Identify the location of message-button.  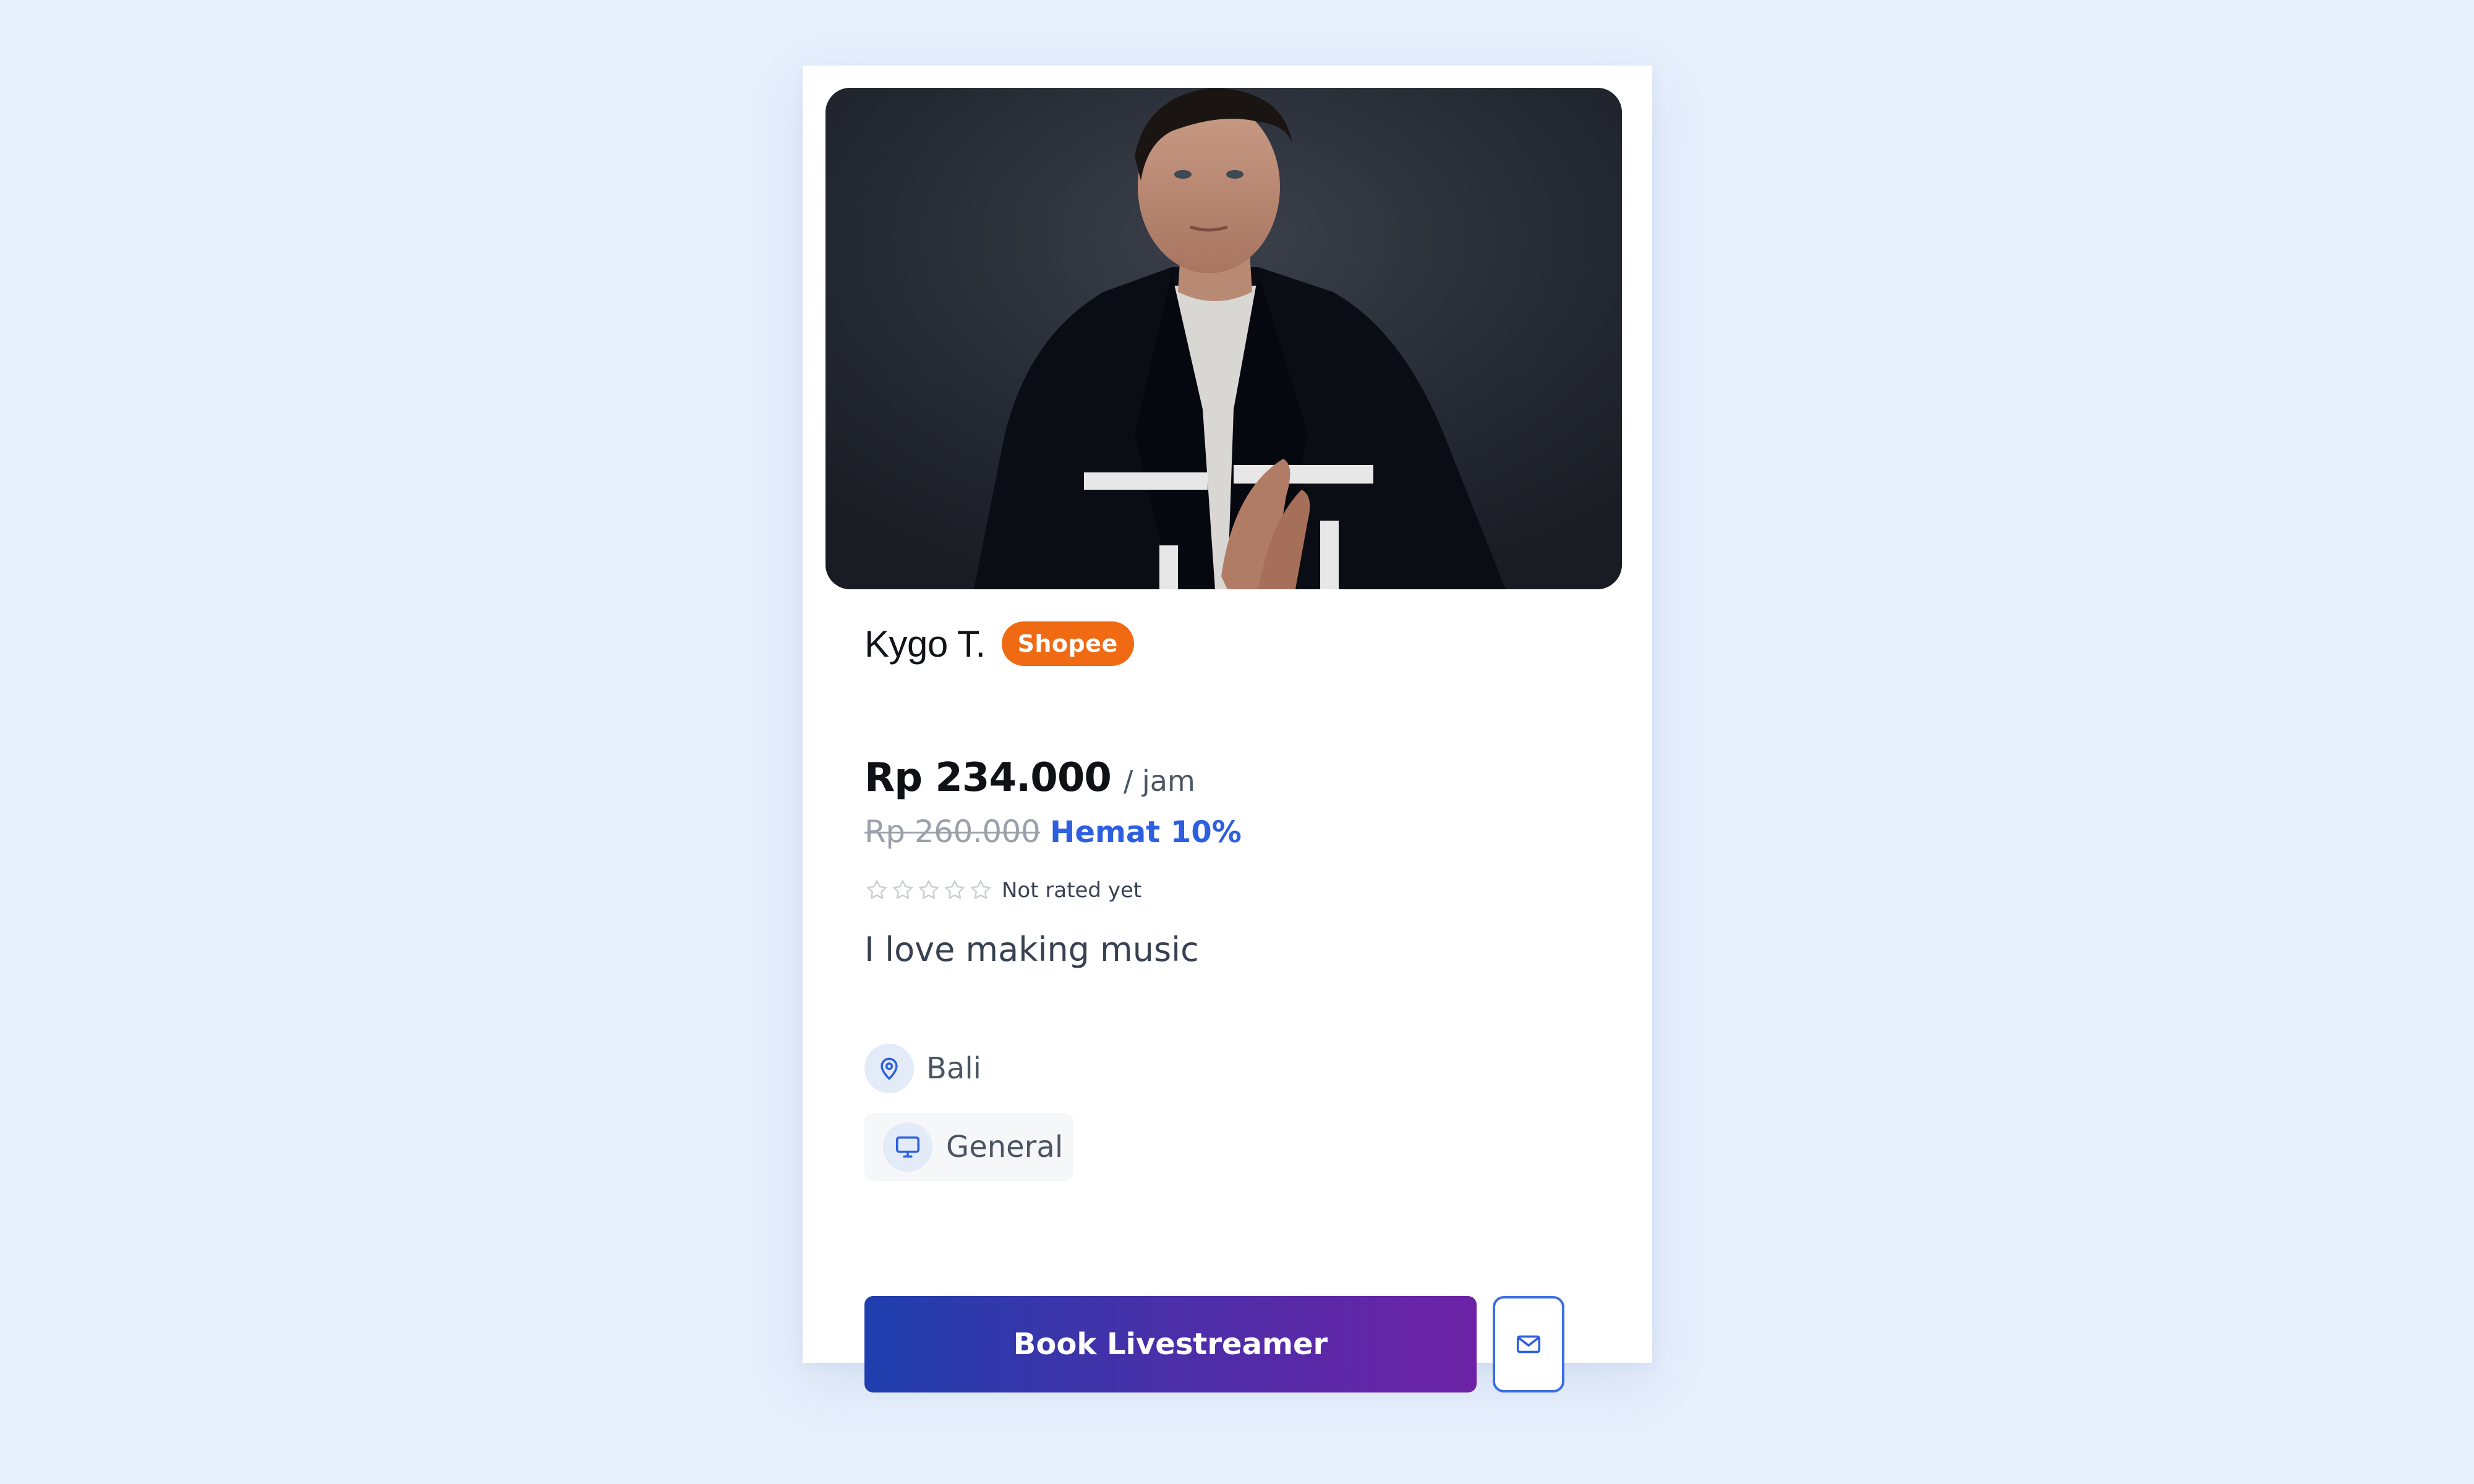
(1528, 1344).